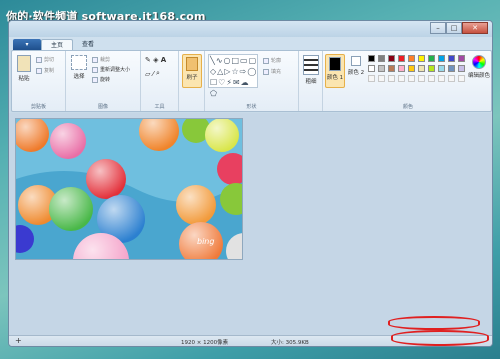  What do you see at coordinates (272, 71) in the screenshot?
I see `fill-button: 填充` at bounding box center [272, 71].